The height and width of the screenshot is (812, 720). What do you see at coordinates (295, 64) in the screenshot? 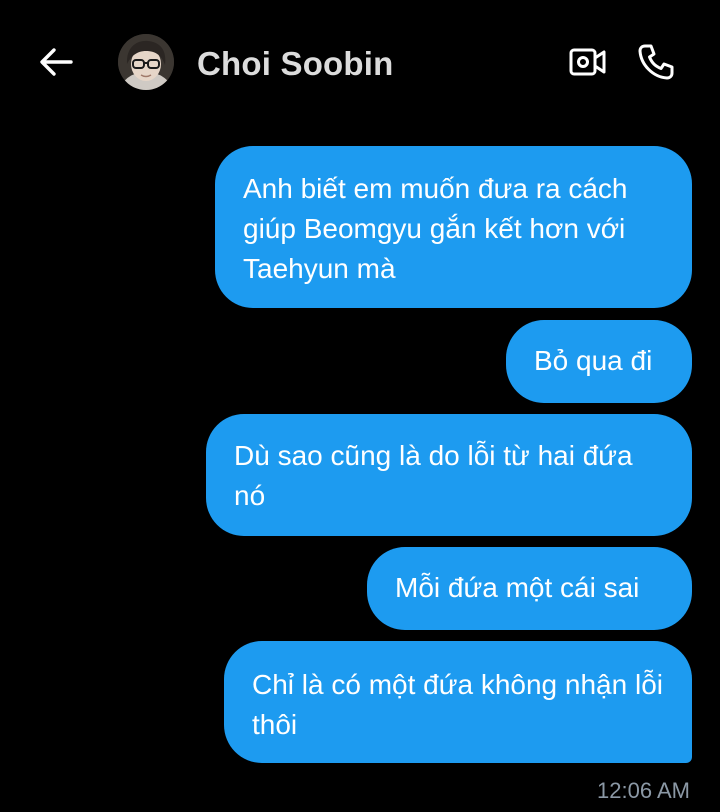
I see `contact-name: Choi Soobin` at bounding box center [295, 64].